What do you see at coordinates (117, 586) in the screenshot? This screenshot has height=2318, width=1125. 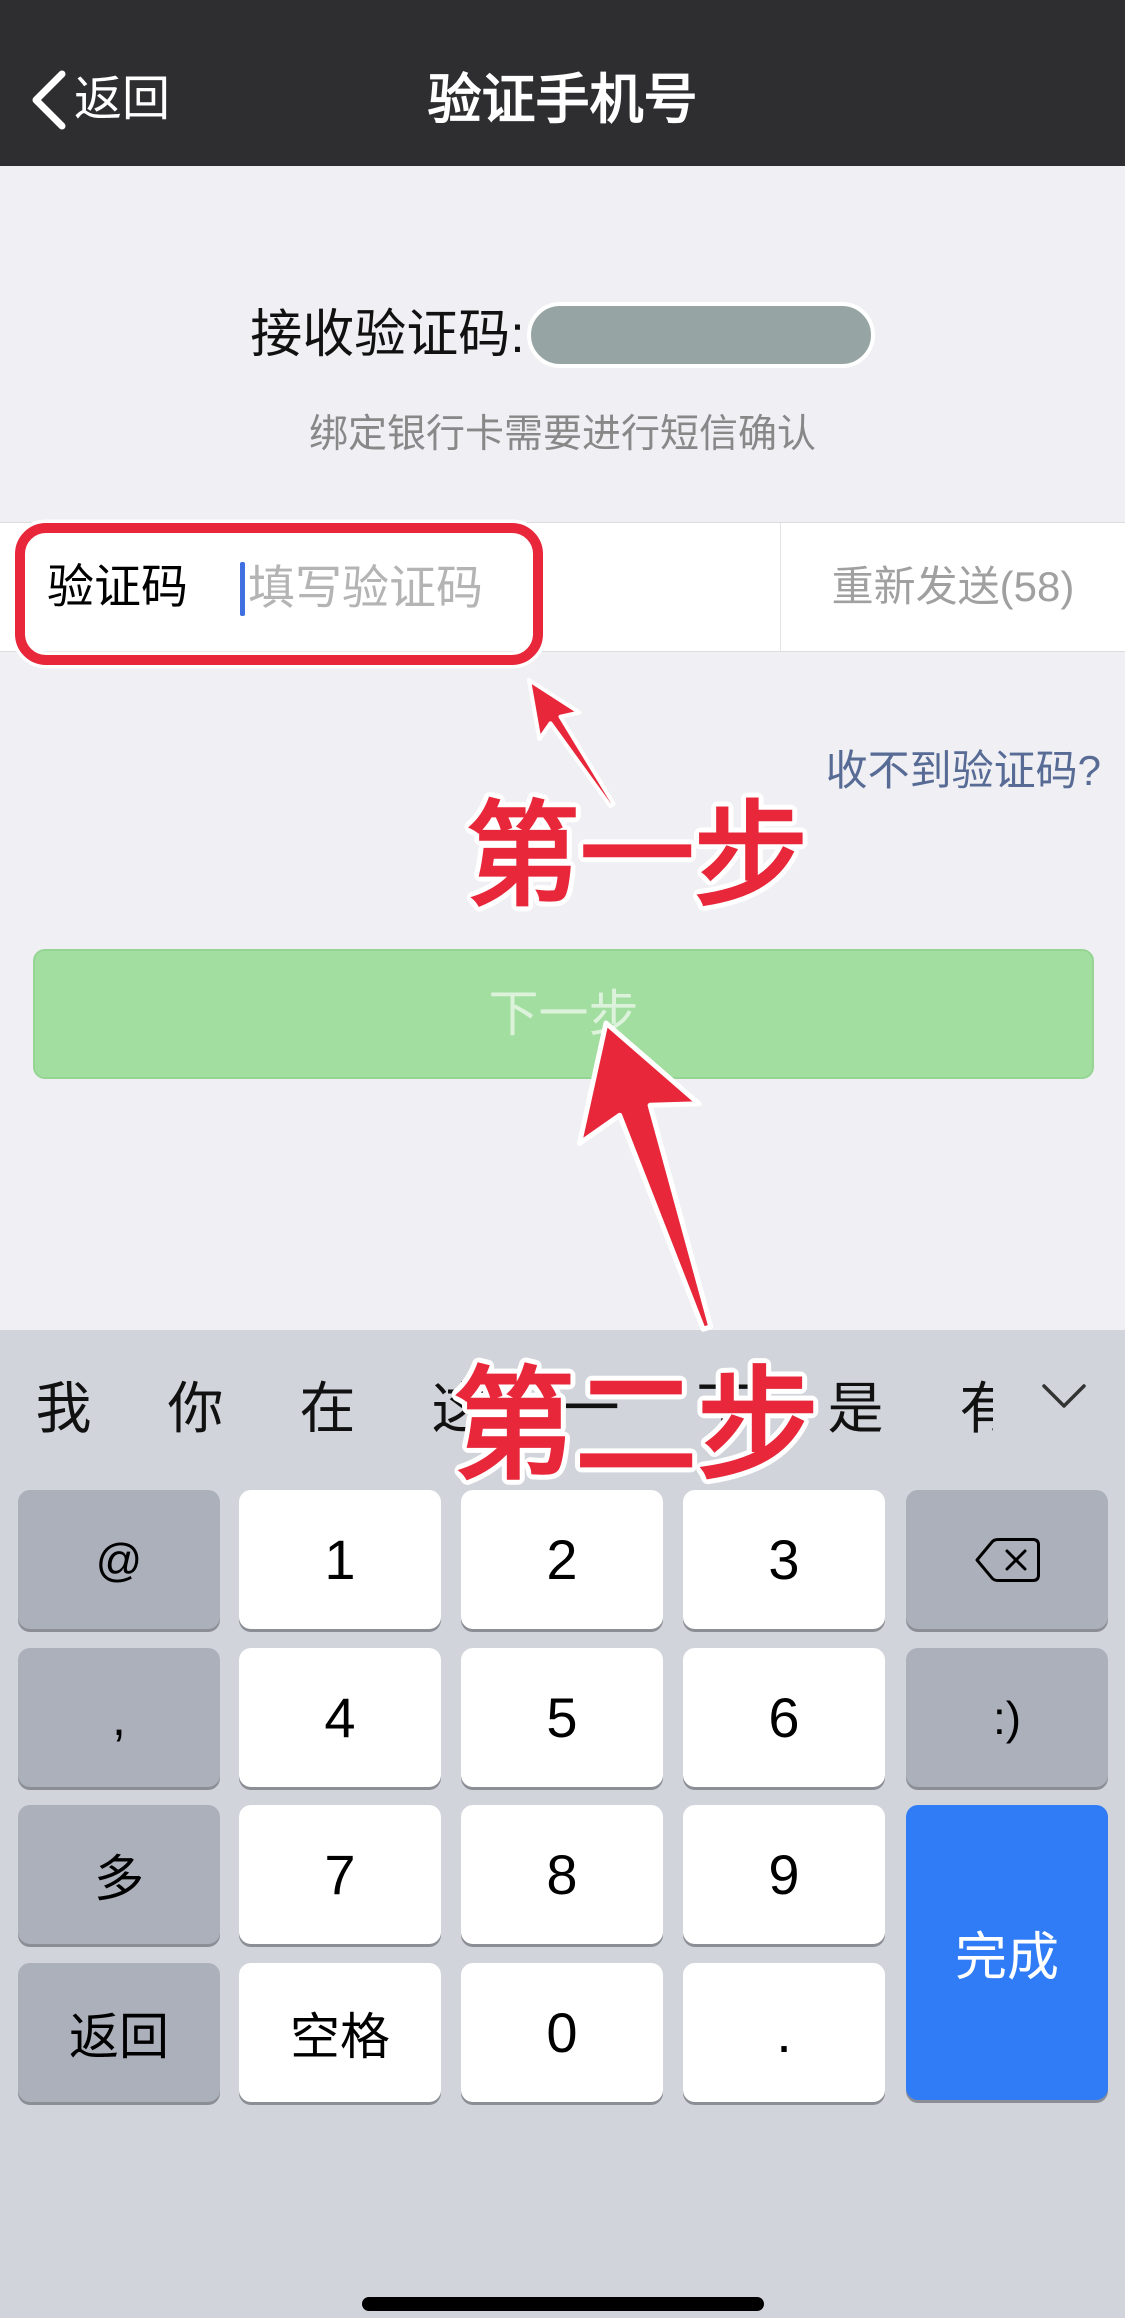 I see `code-field-label: 验证码` at bounding box center [117, 586].